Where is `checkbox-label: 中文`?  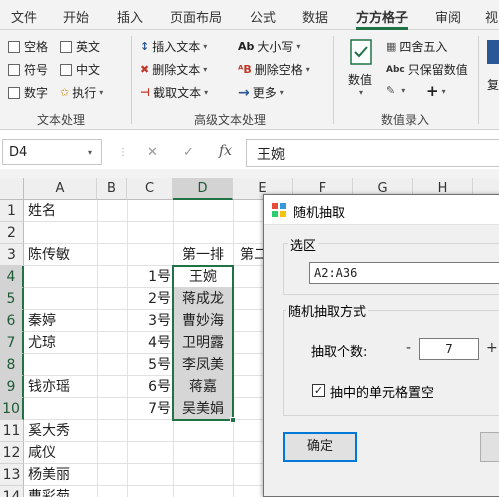 checkbox-label: 中文 is located at coordinates (88, 70).